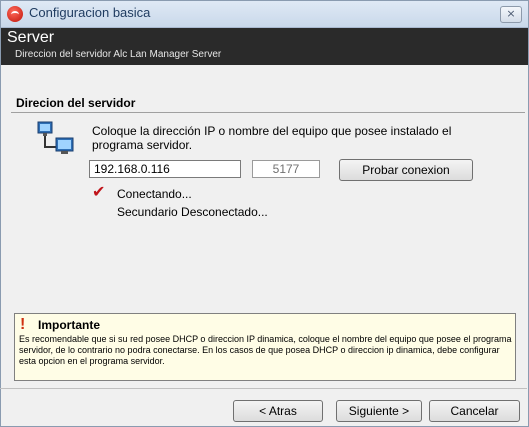 This screenshot has width=529, height=427. Describe the element at coordinates (165, 169) in the screenshot. I see `server-ip-input: 192.168.0.116` at that location.